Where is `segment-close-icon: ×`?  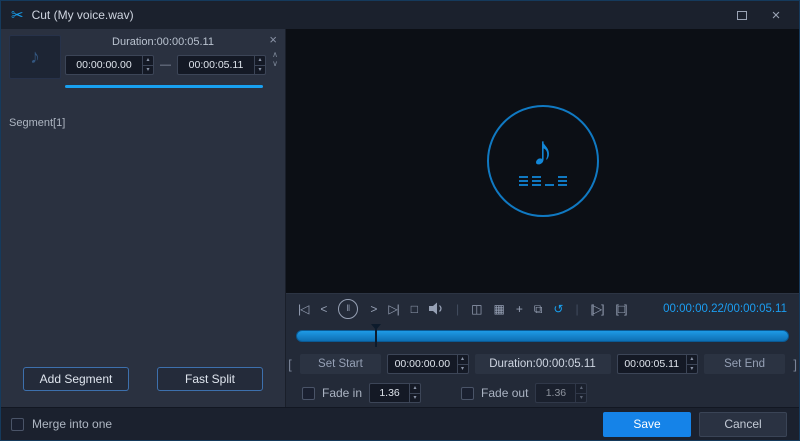
segment-close-icon: × is located at coordinates (273, 39).